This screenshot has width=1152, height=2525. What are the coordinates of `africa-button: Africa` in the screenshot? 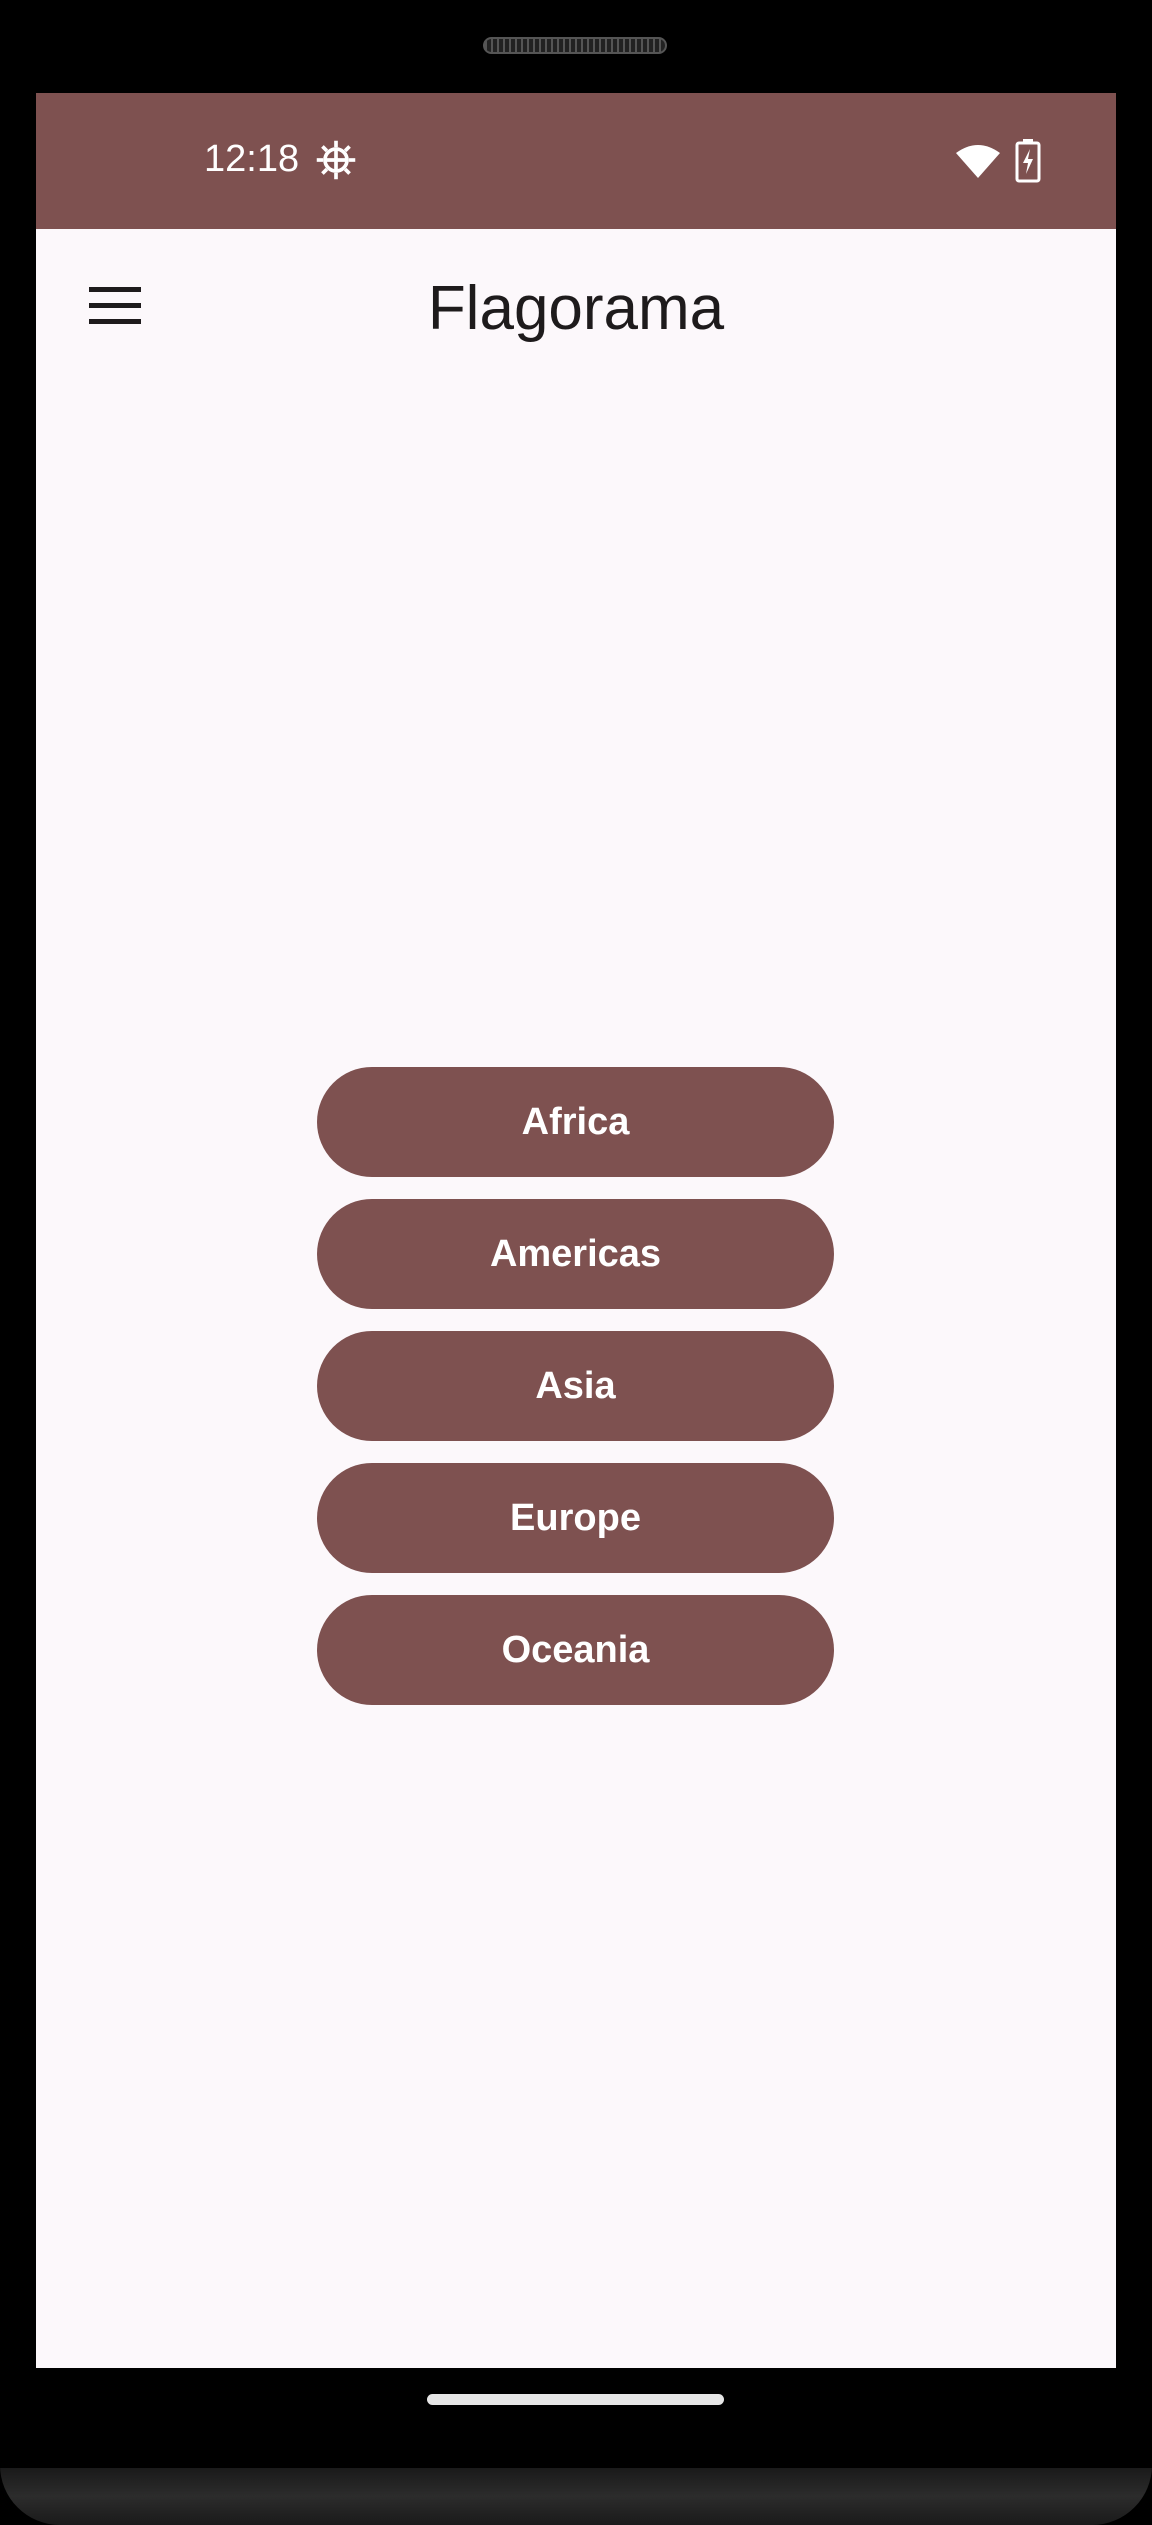 It's located at (575, 1122).